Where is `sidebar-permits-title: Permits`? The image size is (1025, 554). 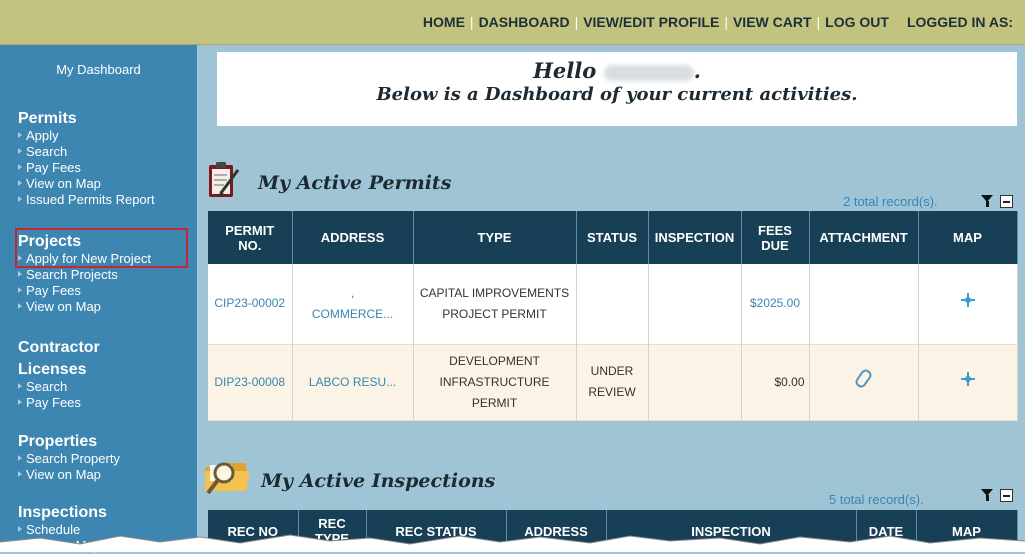 sidebar-permits-title: Permits is located at coordinates (47, 118).